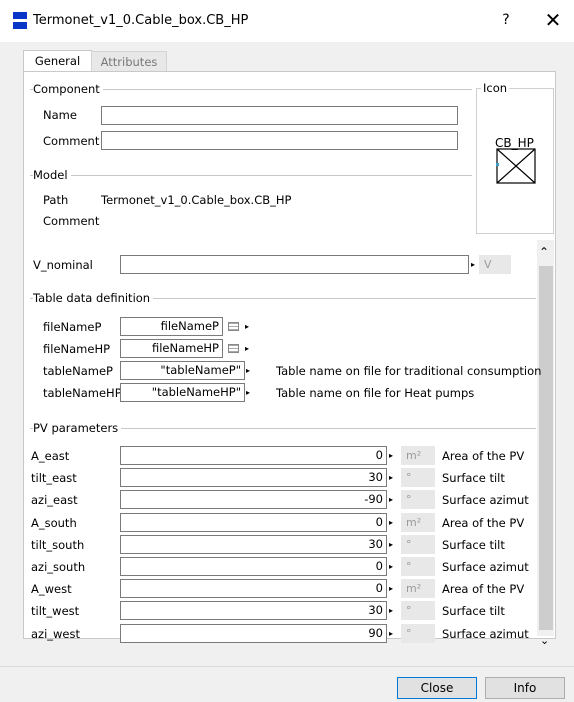 This screenshot has width=574, height=702. What do you see at coordinates (525, 688) in the screenshot?
I see `info-button: Info` at bounding box center [525, 688].